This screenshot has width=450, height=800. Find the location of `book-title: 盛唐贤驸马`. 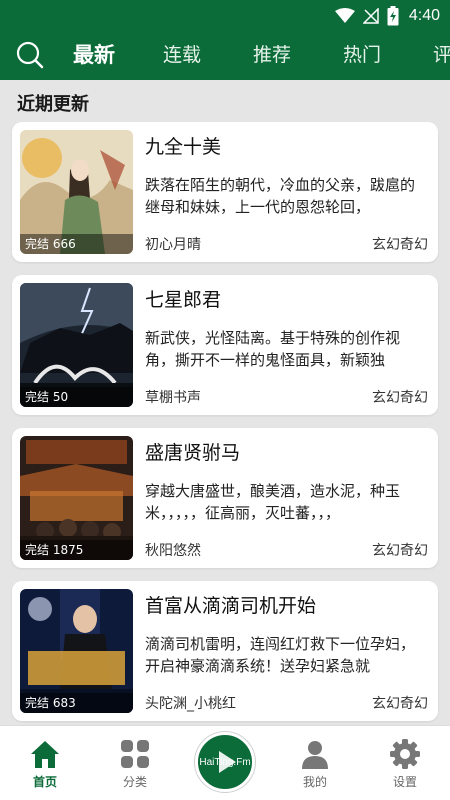

book-title: 盛唐贤驸马 is located at coordinates (192, 451).